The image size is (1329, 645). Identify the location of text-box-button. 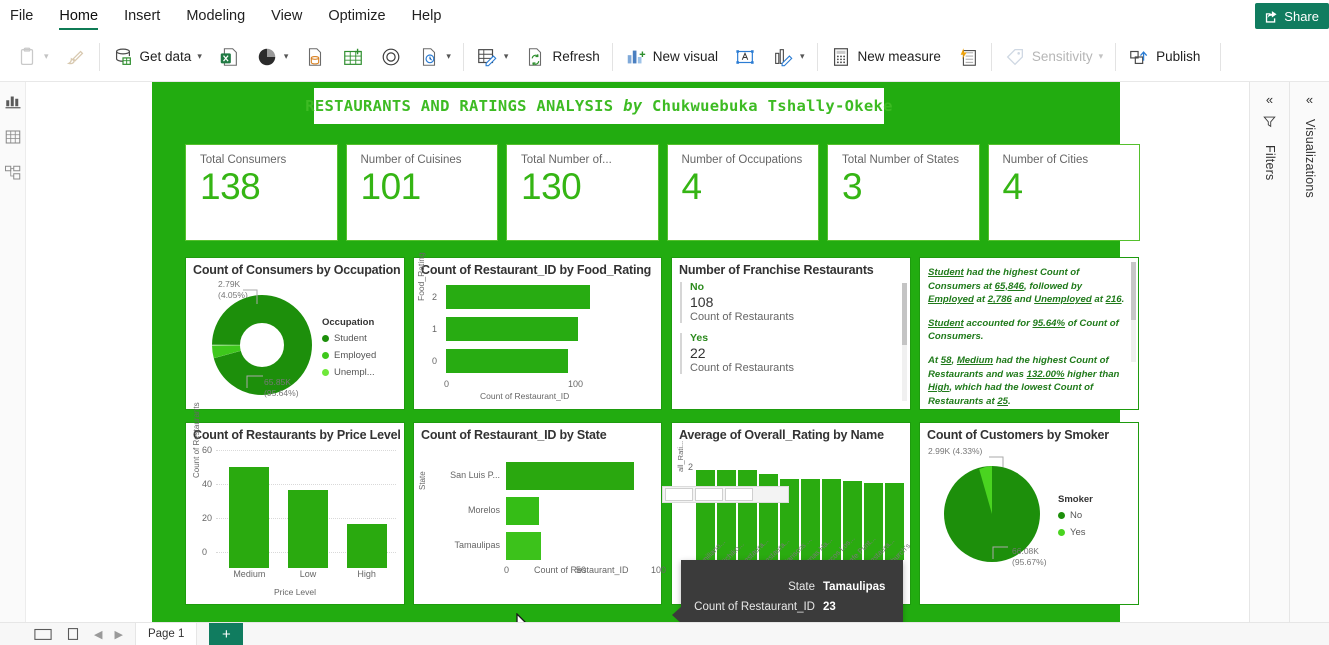
(745, 57).